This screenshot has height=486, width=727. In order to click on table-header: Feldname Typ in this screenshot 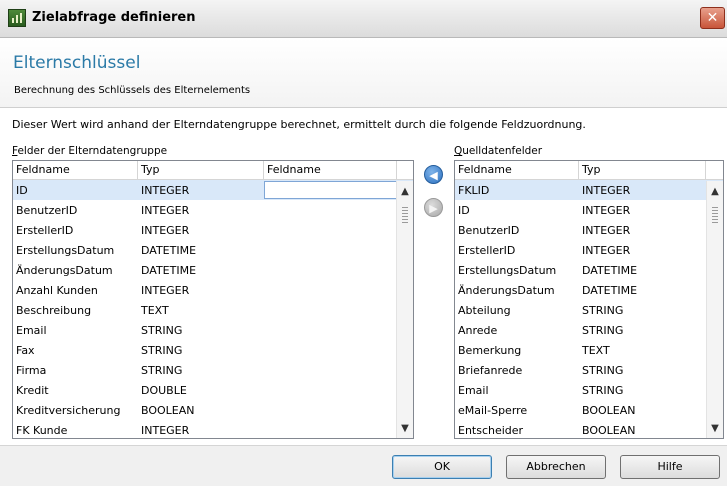, I will do `click(589, 170)`.